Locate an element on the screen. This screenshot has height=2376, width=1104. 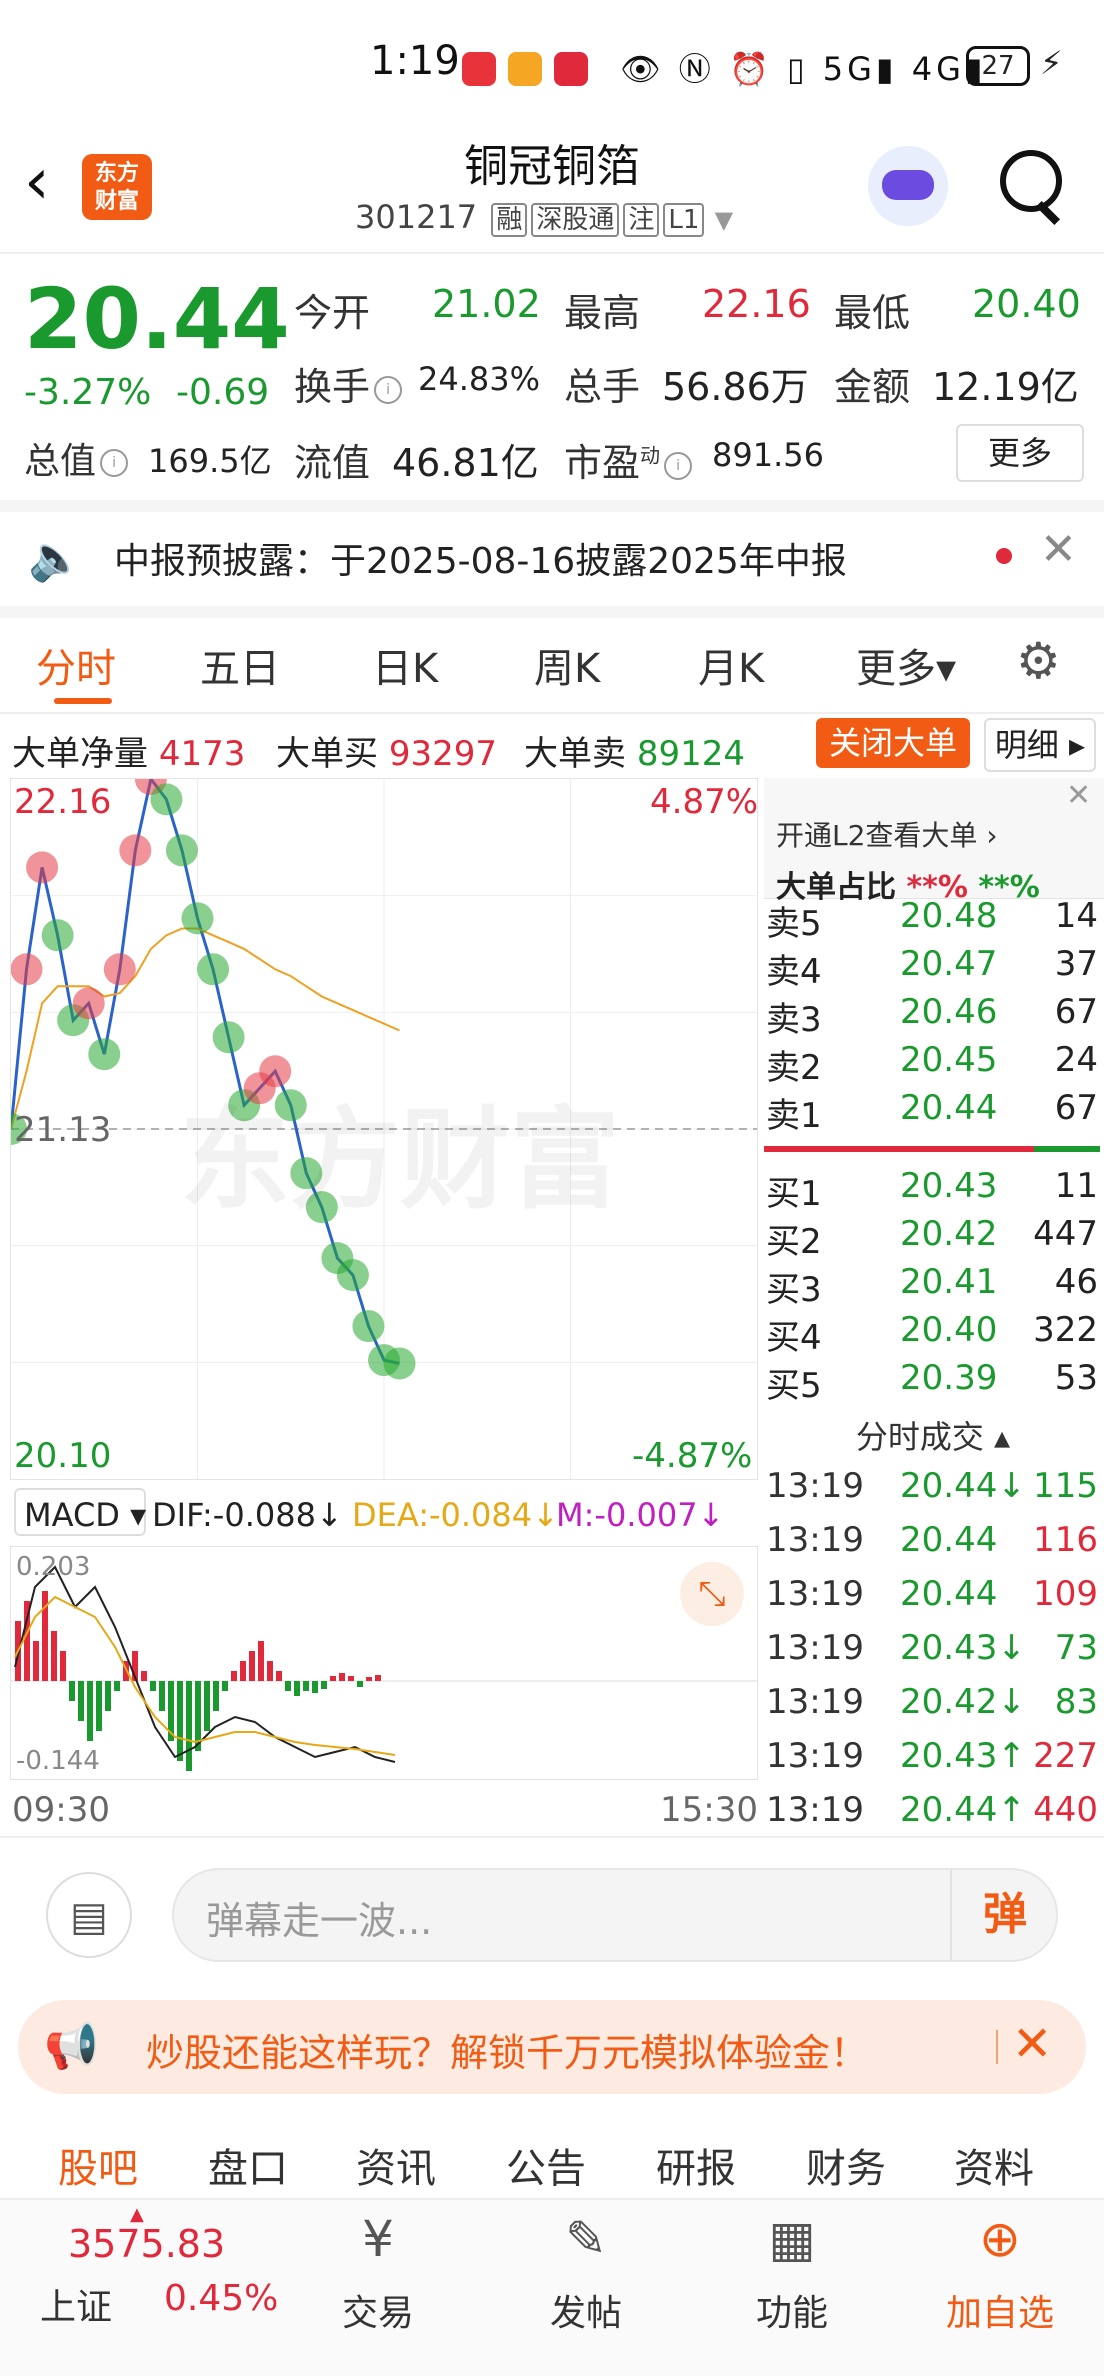
macd-dif: DIF:-0.088↓ is located at coordinates (247, 1515).